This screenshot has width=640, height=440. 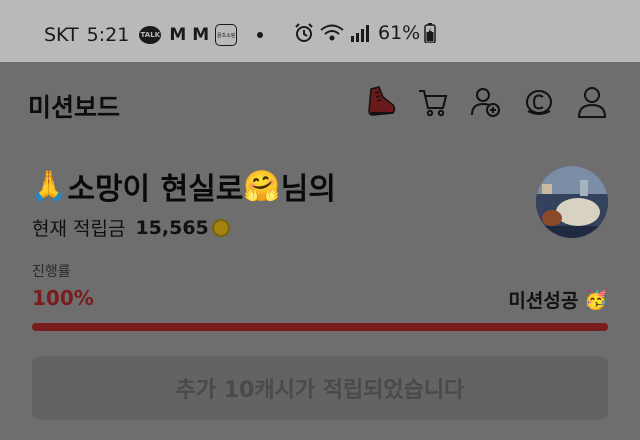 I want to click on reward-message-button: 추가 10캐시가 적립되었습니다, so click(x=320, y=388).